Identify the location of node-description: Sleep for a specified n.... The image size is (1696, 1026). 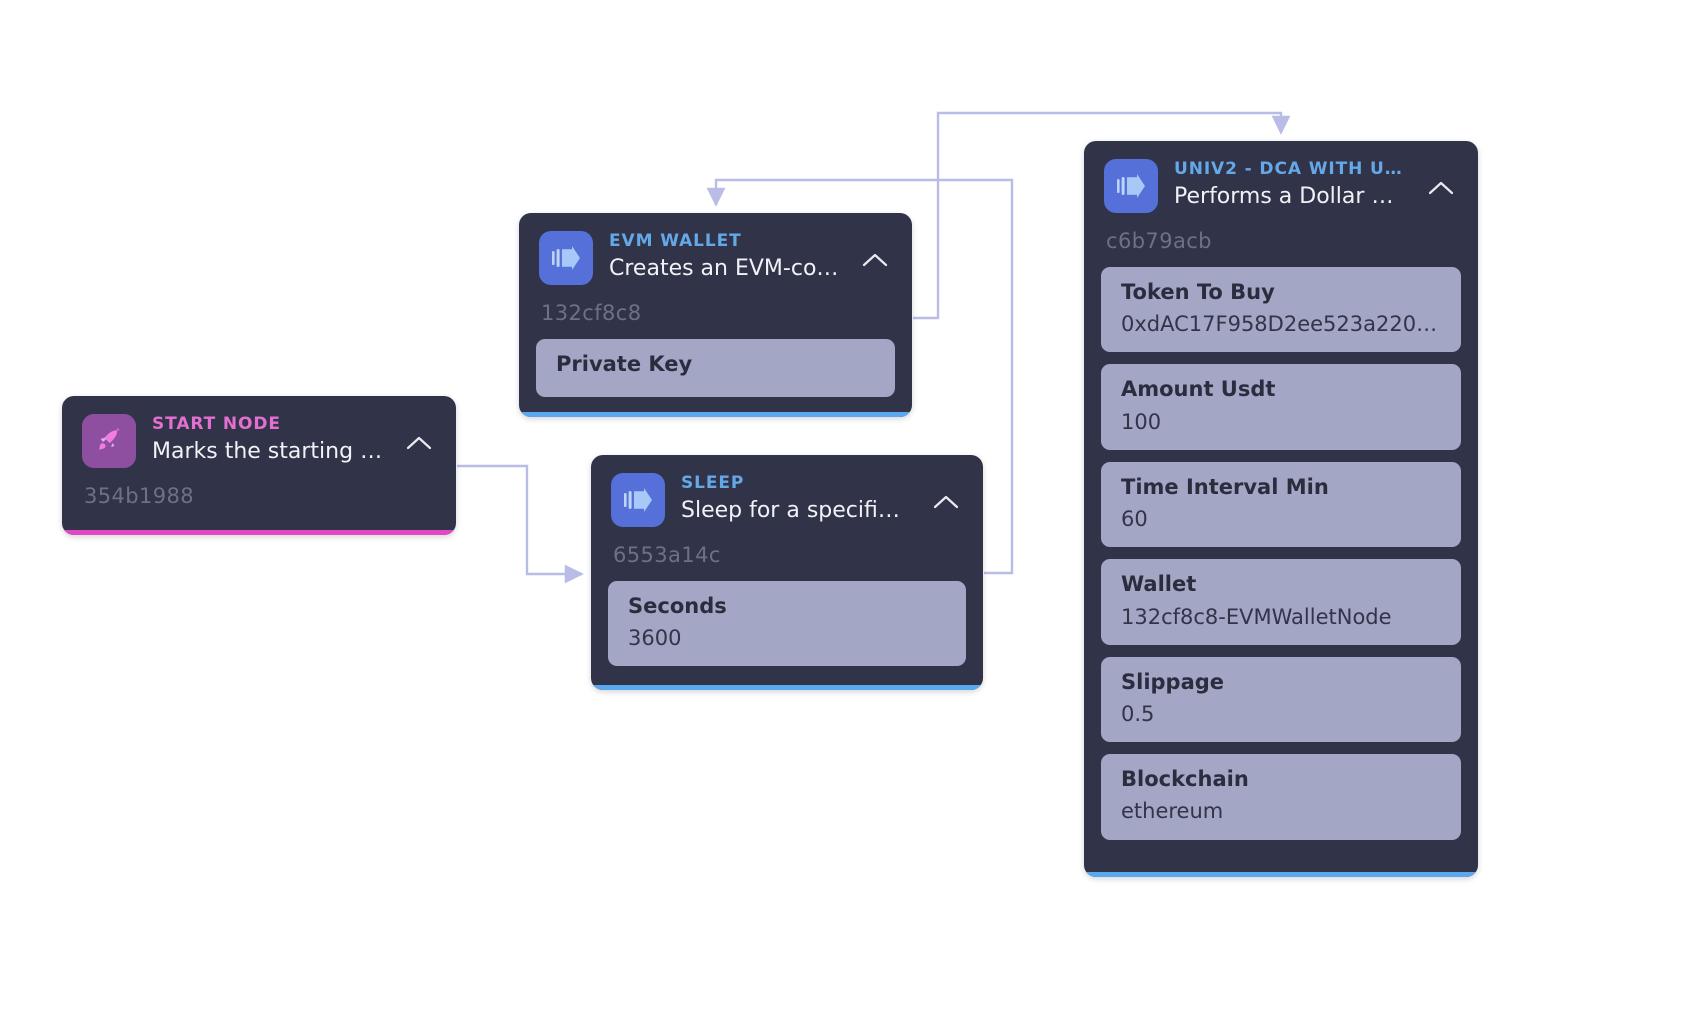
(797, 510).